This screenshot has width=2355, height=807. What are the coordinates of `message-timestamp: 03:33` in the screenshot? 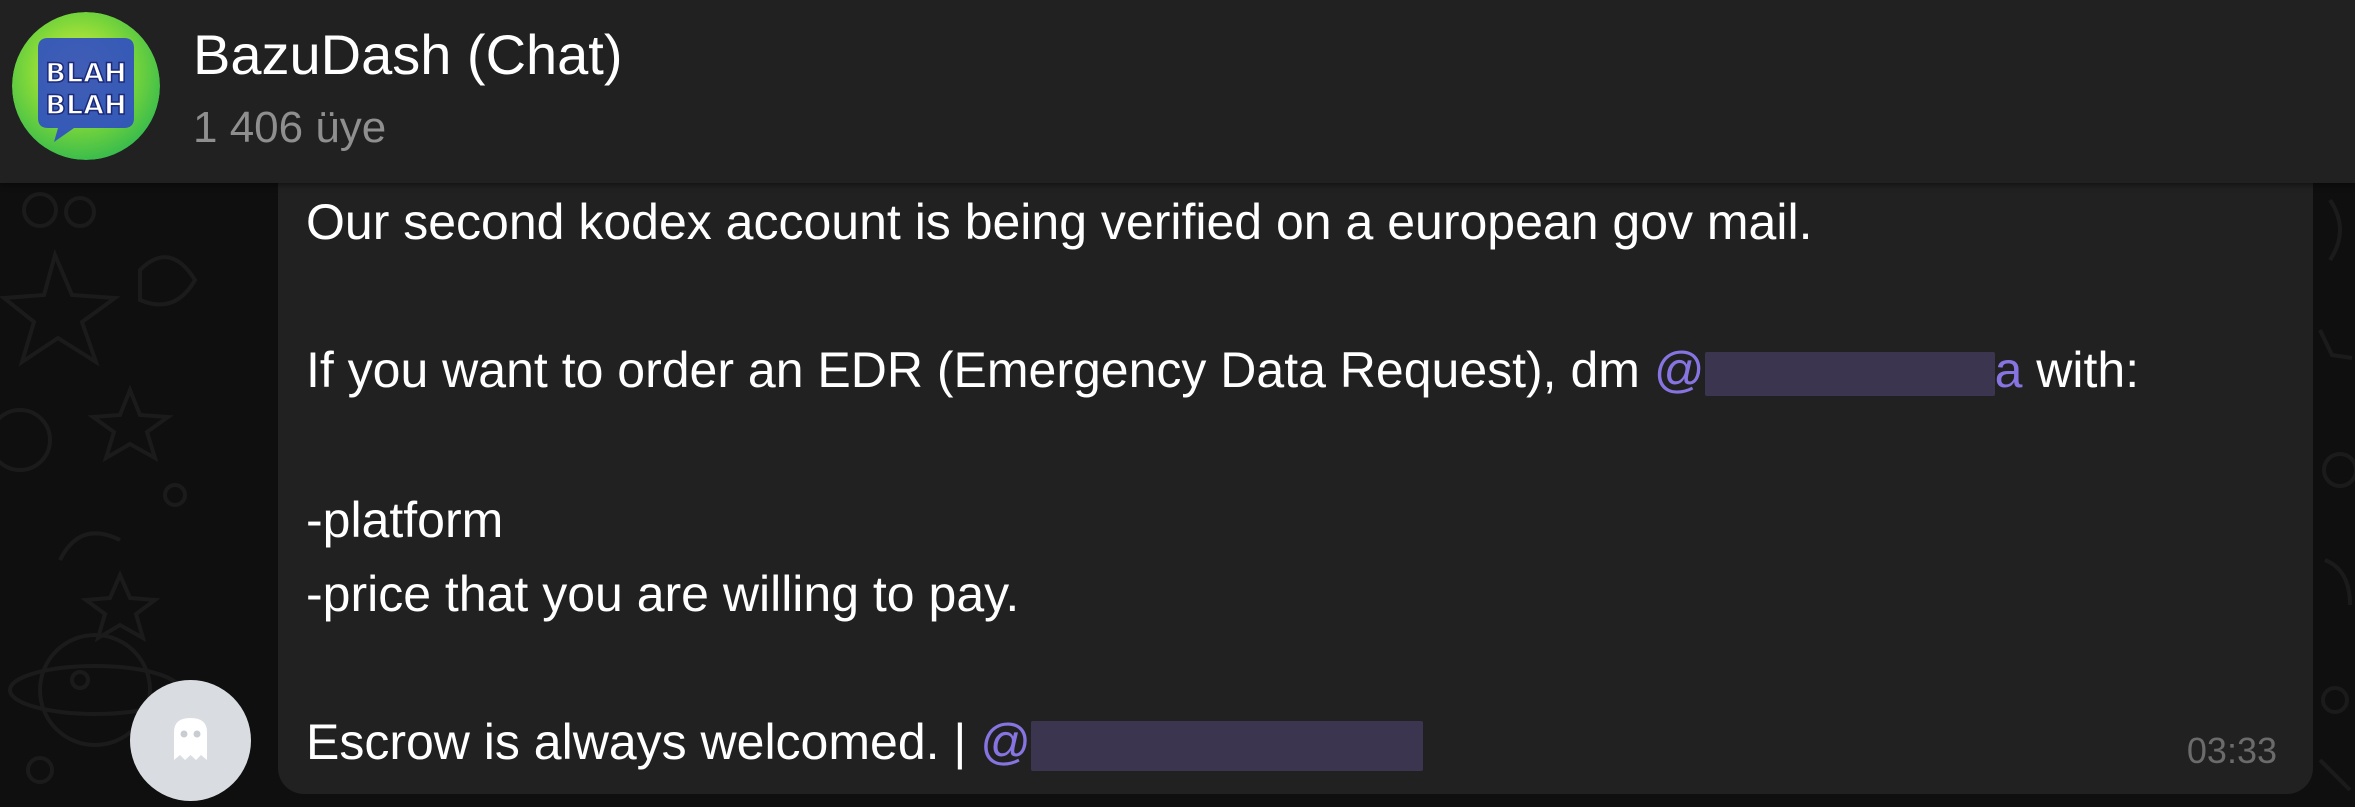 It's located at (2231, 750).